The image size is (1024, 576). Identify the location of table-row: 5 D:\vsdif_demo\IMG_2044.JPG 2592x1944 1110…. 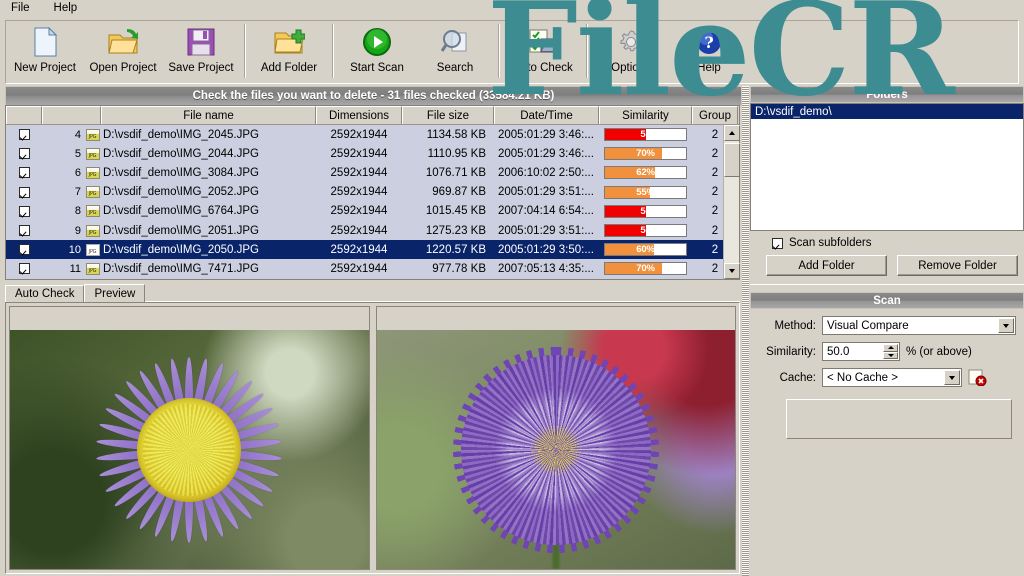
(372, 154).